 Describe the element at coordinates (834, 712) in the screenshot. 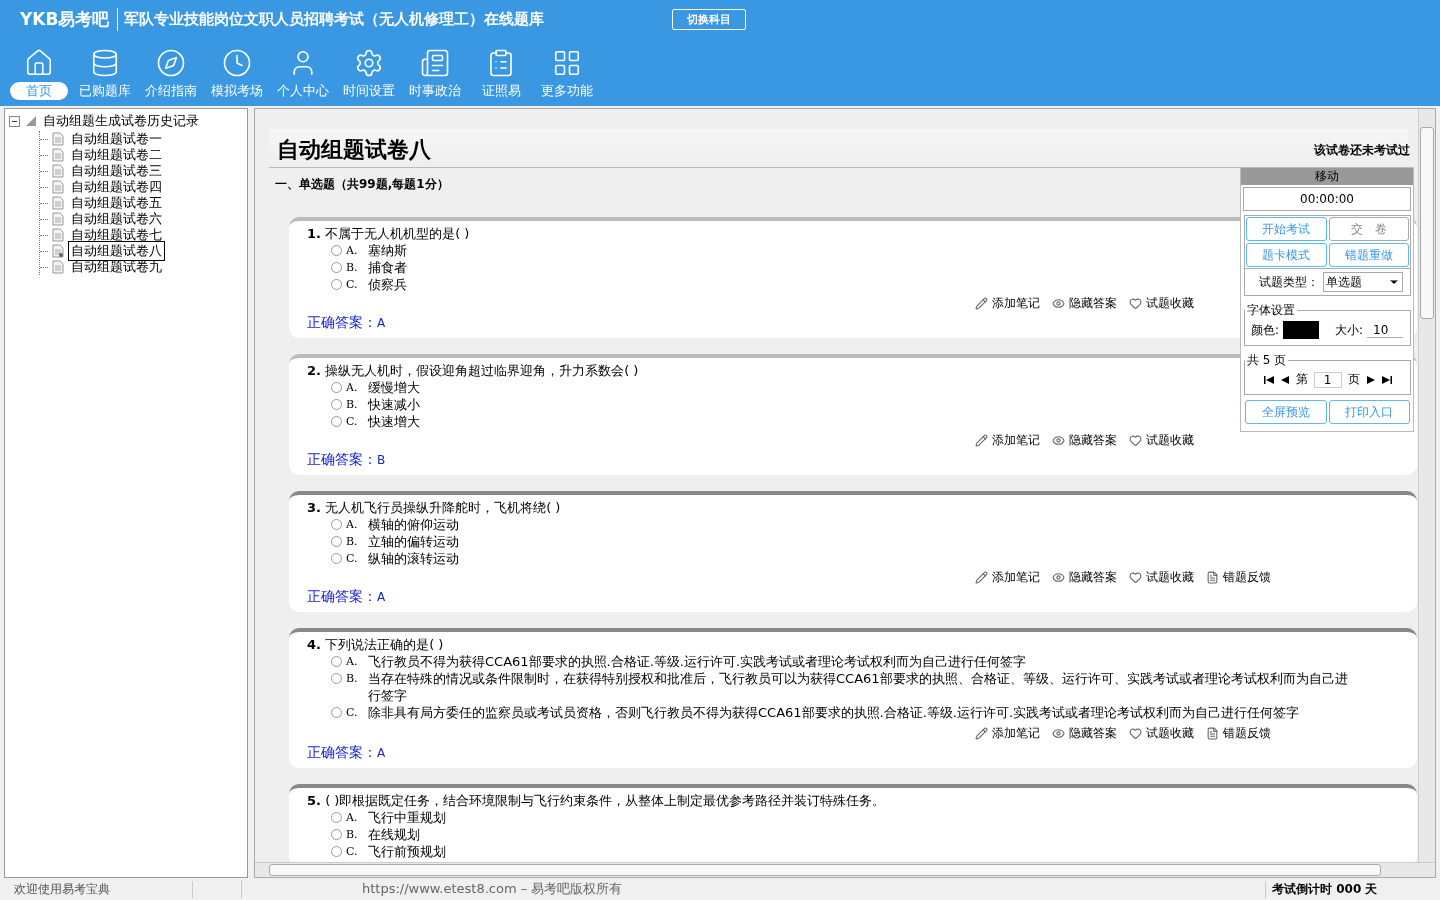

I see `option-text: 除非具有局方委任的监察员或考试员资格，否则飞行教员不得为获得CCA61部要求的执照.合格证.等级.运行许可.实践考试或者理论考试权利而为自己进行任何签字` at that location.